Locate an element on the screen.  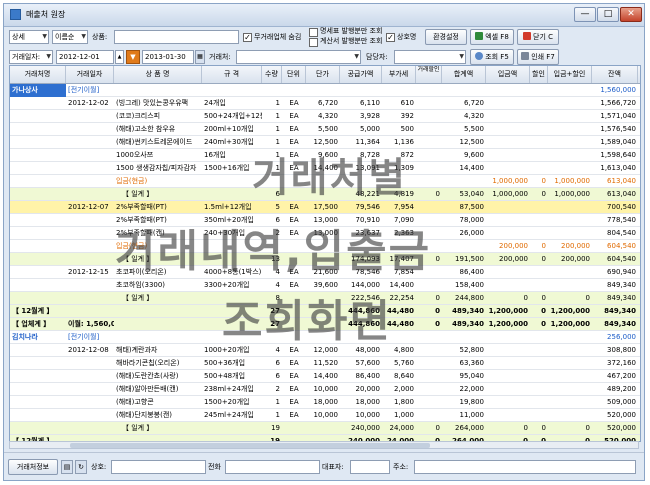
cell-total: 86,400 is located at coordinates (472, 272).